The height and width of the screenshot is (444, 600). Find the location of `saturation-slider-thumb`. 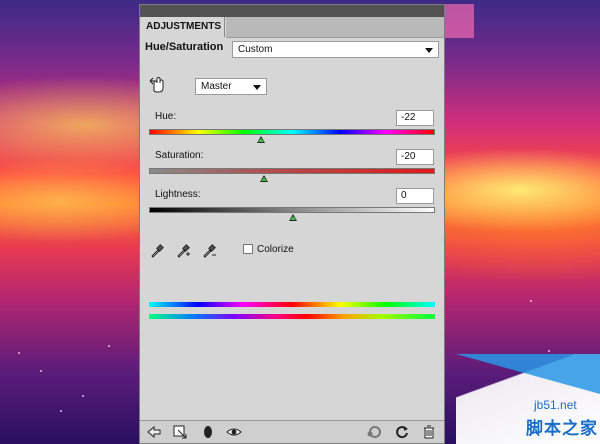

saturation-slider-thumb is located at coordinates (264, 178).